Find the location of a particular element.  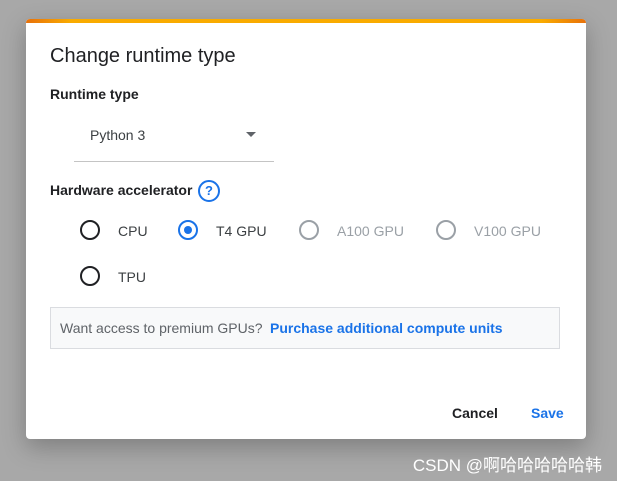

caret-down-icon is located at coordinates (251, 134).